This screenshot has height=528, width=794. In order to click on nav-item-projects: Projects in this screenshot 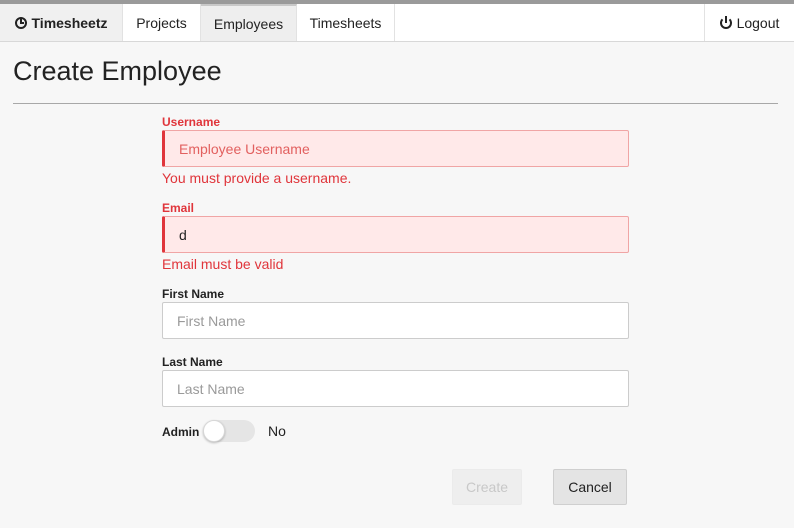, I will do `click(162, 22)`.